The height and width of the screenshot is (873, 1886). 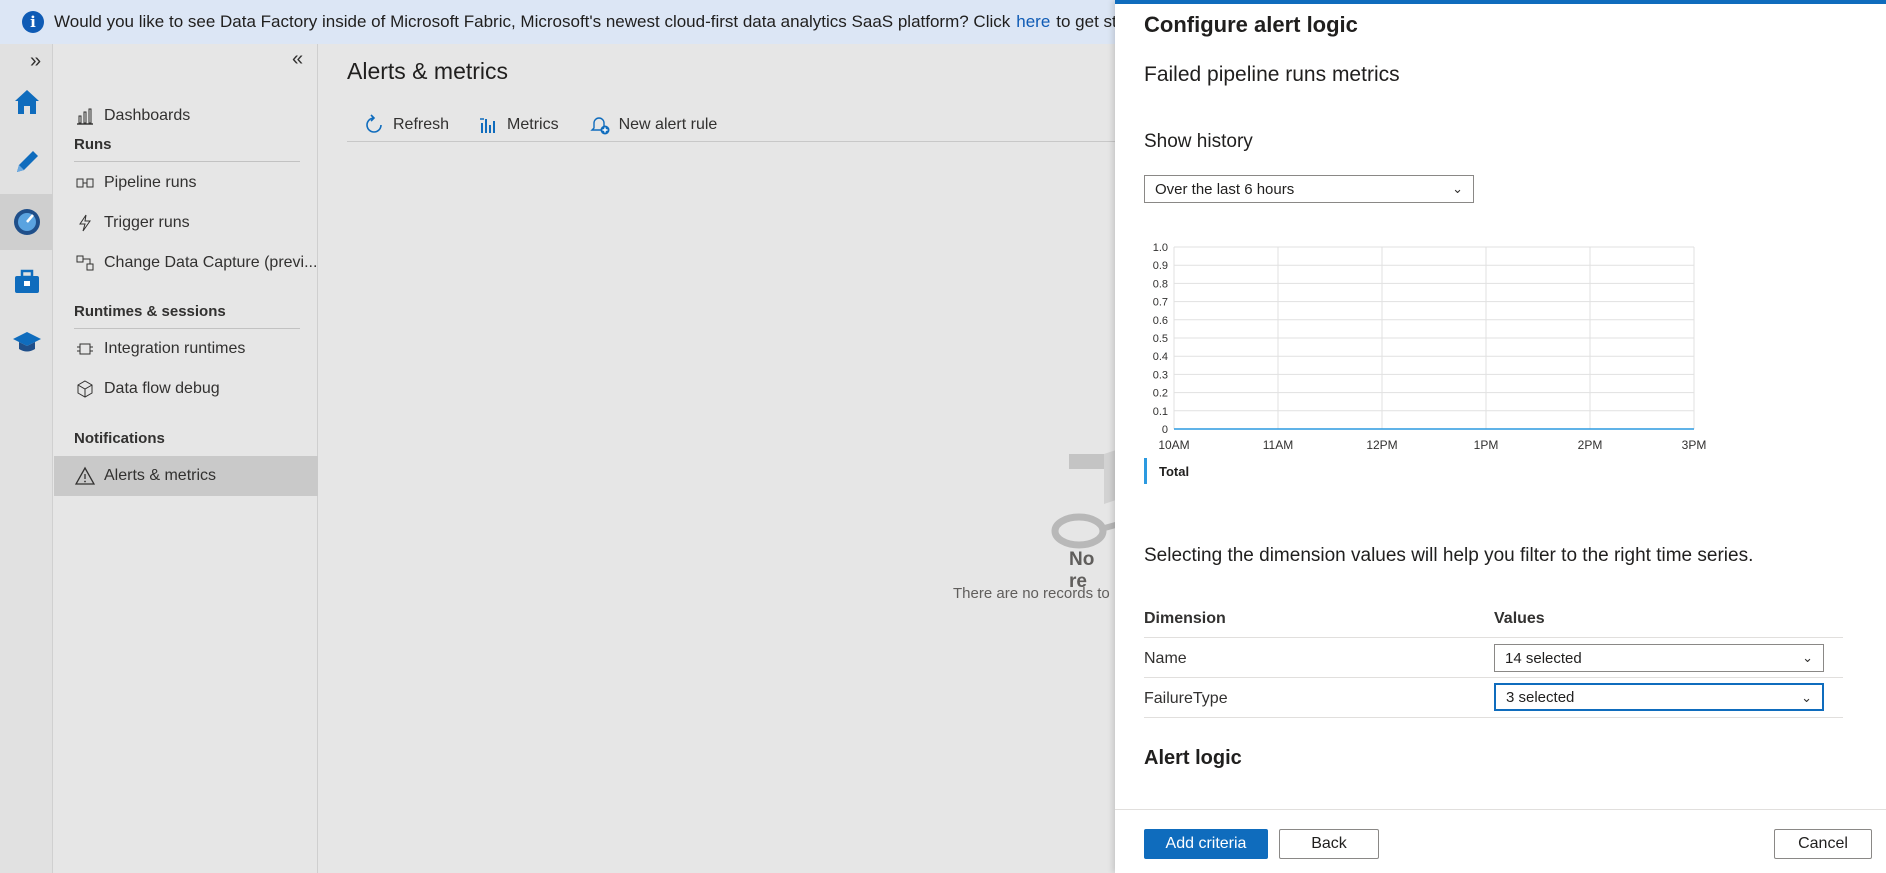 I want to click on section-divider, so click(x=187, y=161).